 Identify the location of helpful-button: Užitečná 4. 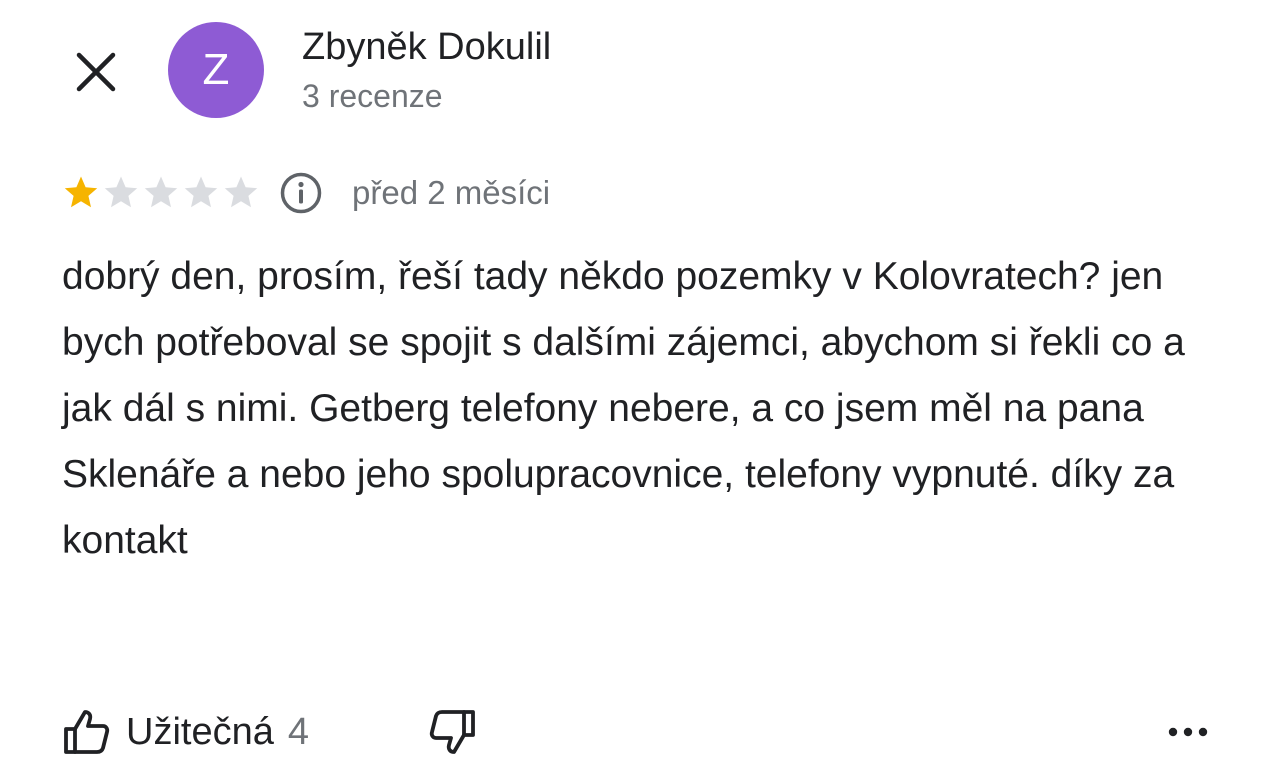
(185, 732).